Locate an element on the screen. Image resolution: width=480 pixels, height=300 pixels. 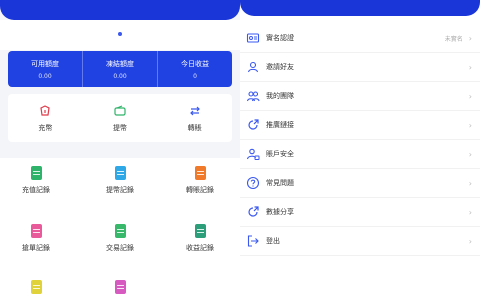
withdraw-button: 提幣 is located at coordinates (120, 118).